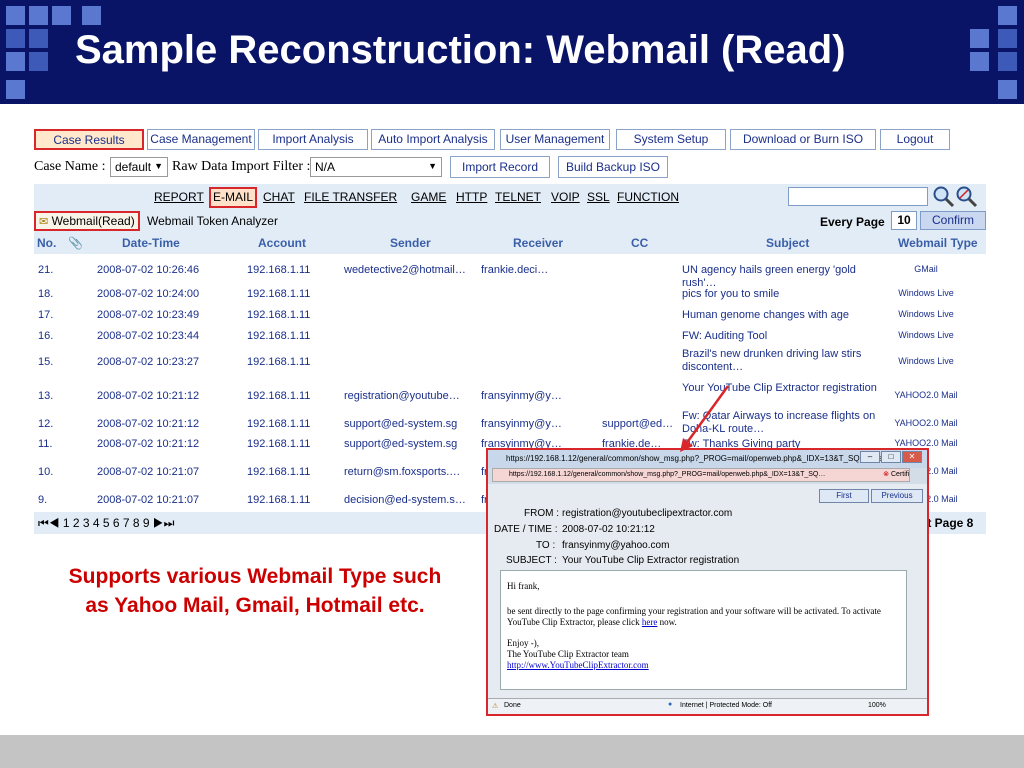  What do you see at coordinates (471, 197) in the screenshot?
I see `menu-http: HTTP` at bounding box center [471, 197].